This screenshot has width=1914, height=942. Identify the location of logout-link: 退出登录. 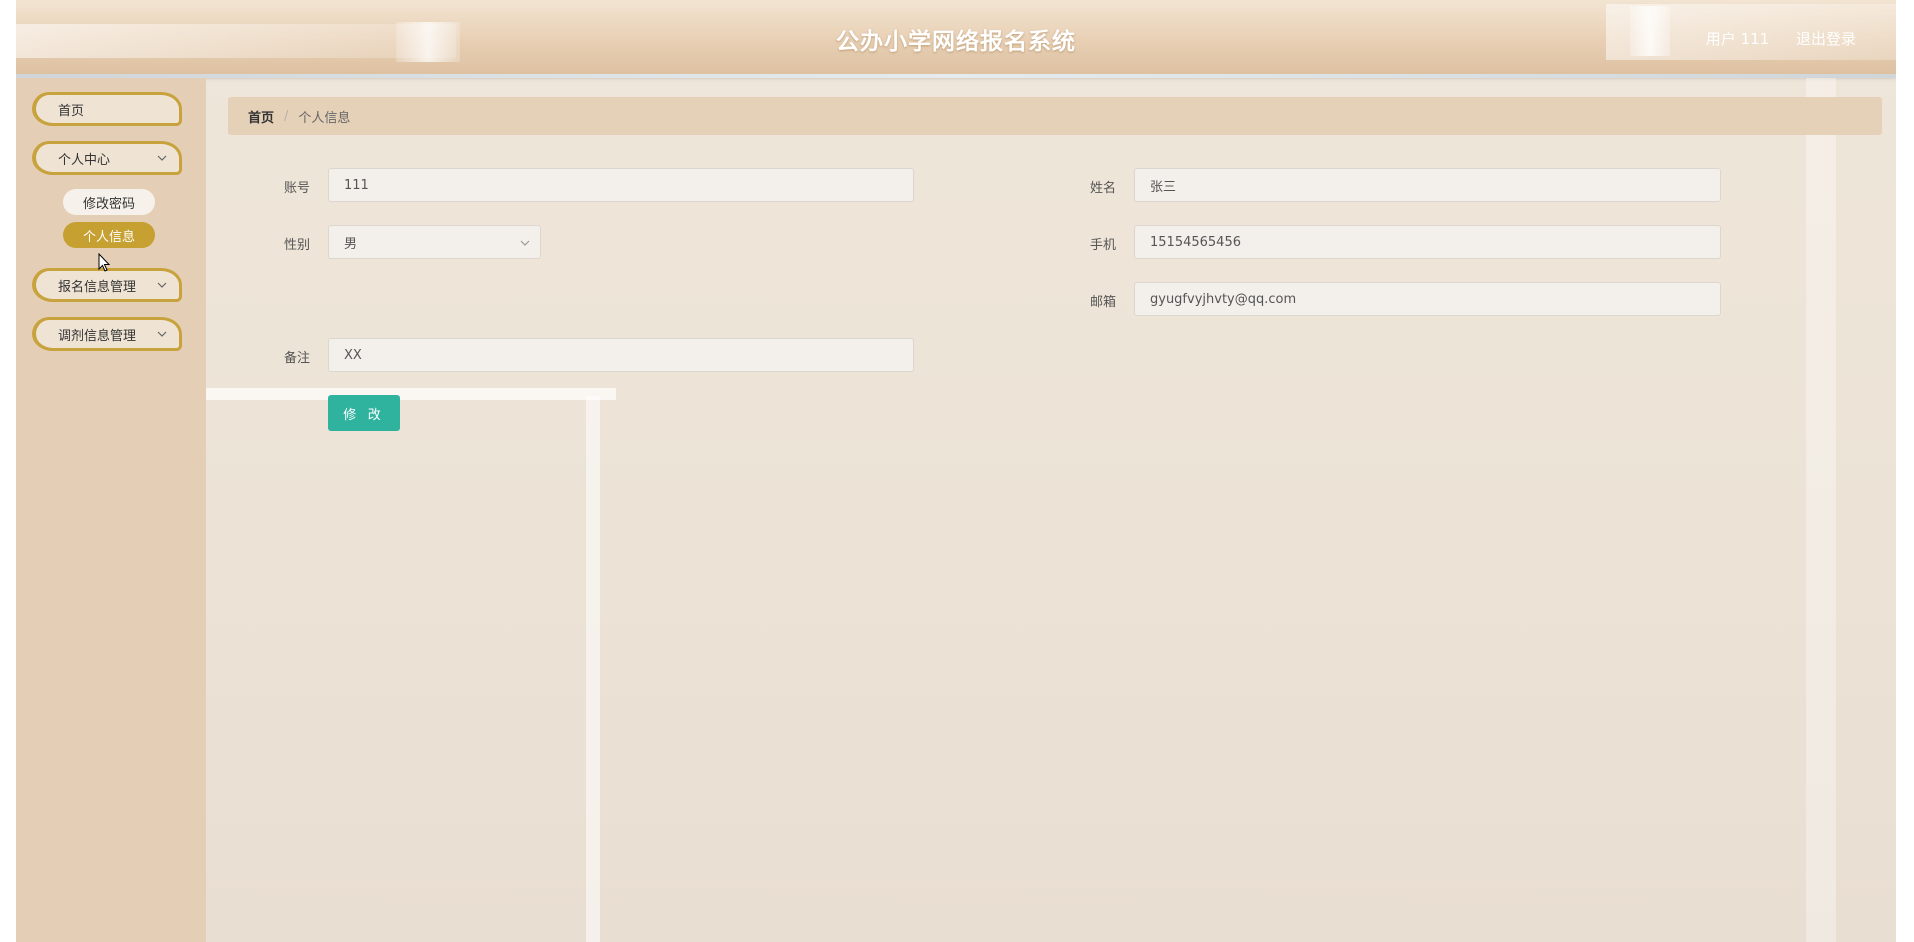
(1826, 39).